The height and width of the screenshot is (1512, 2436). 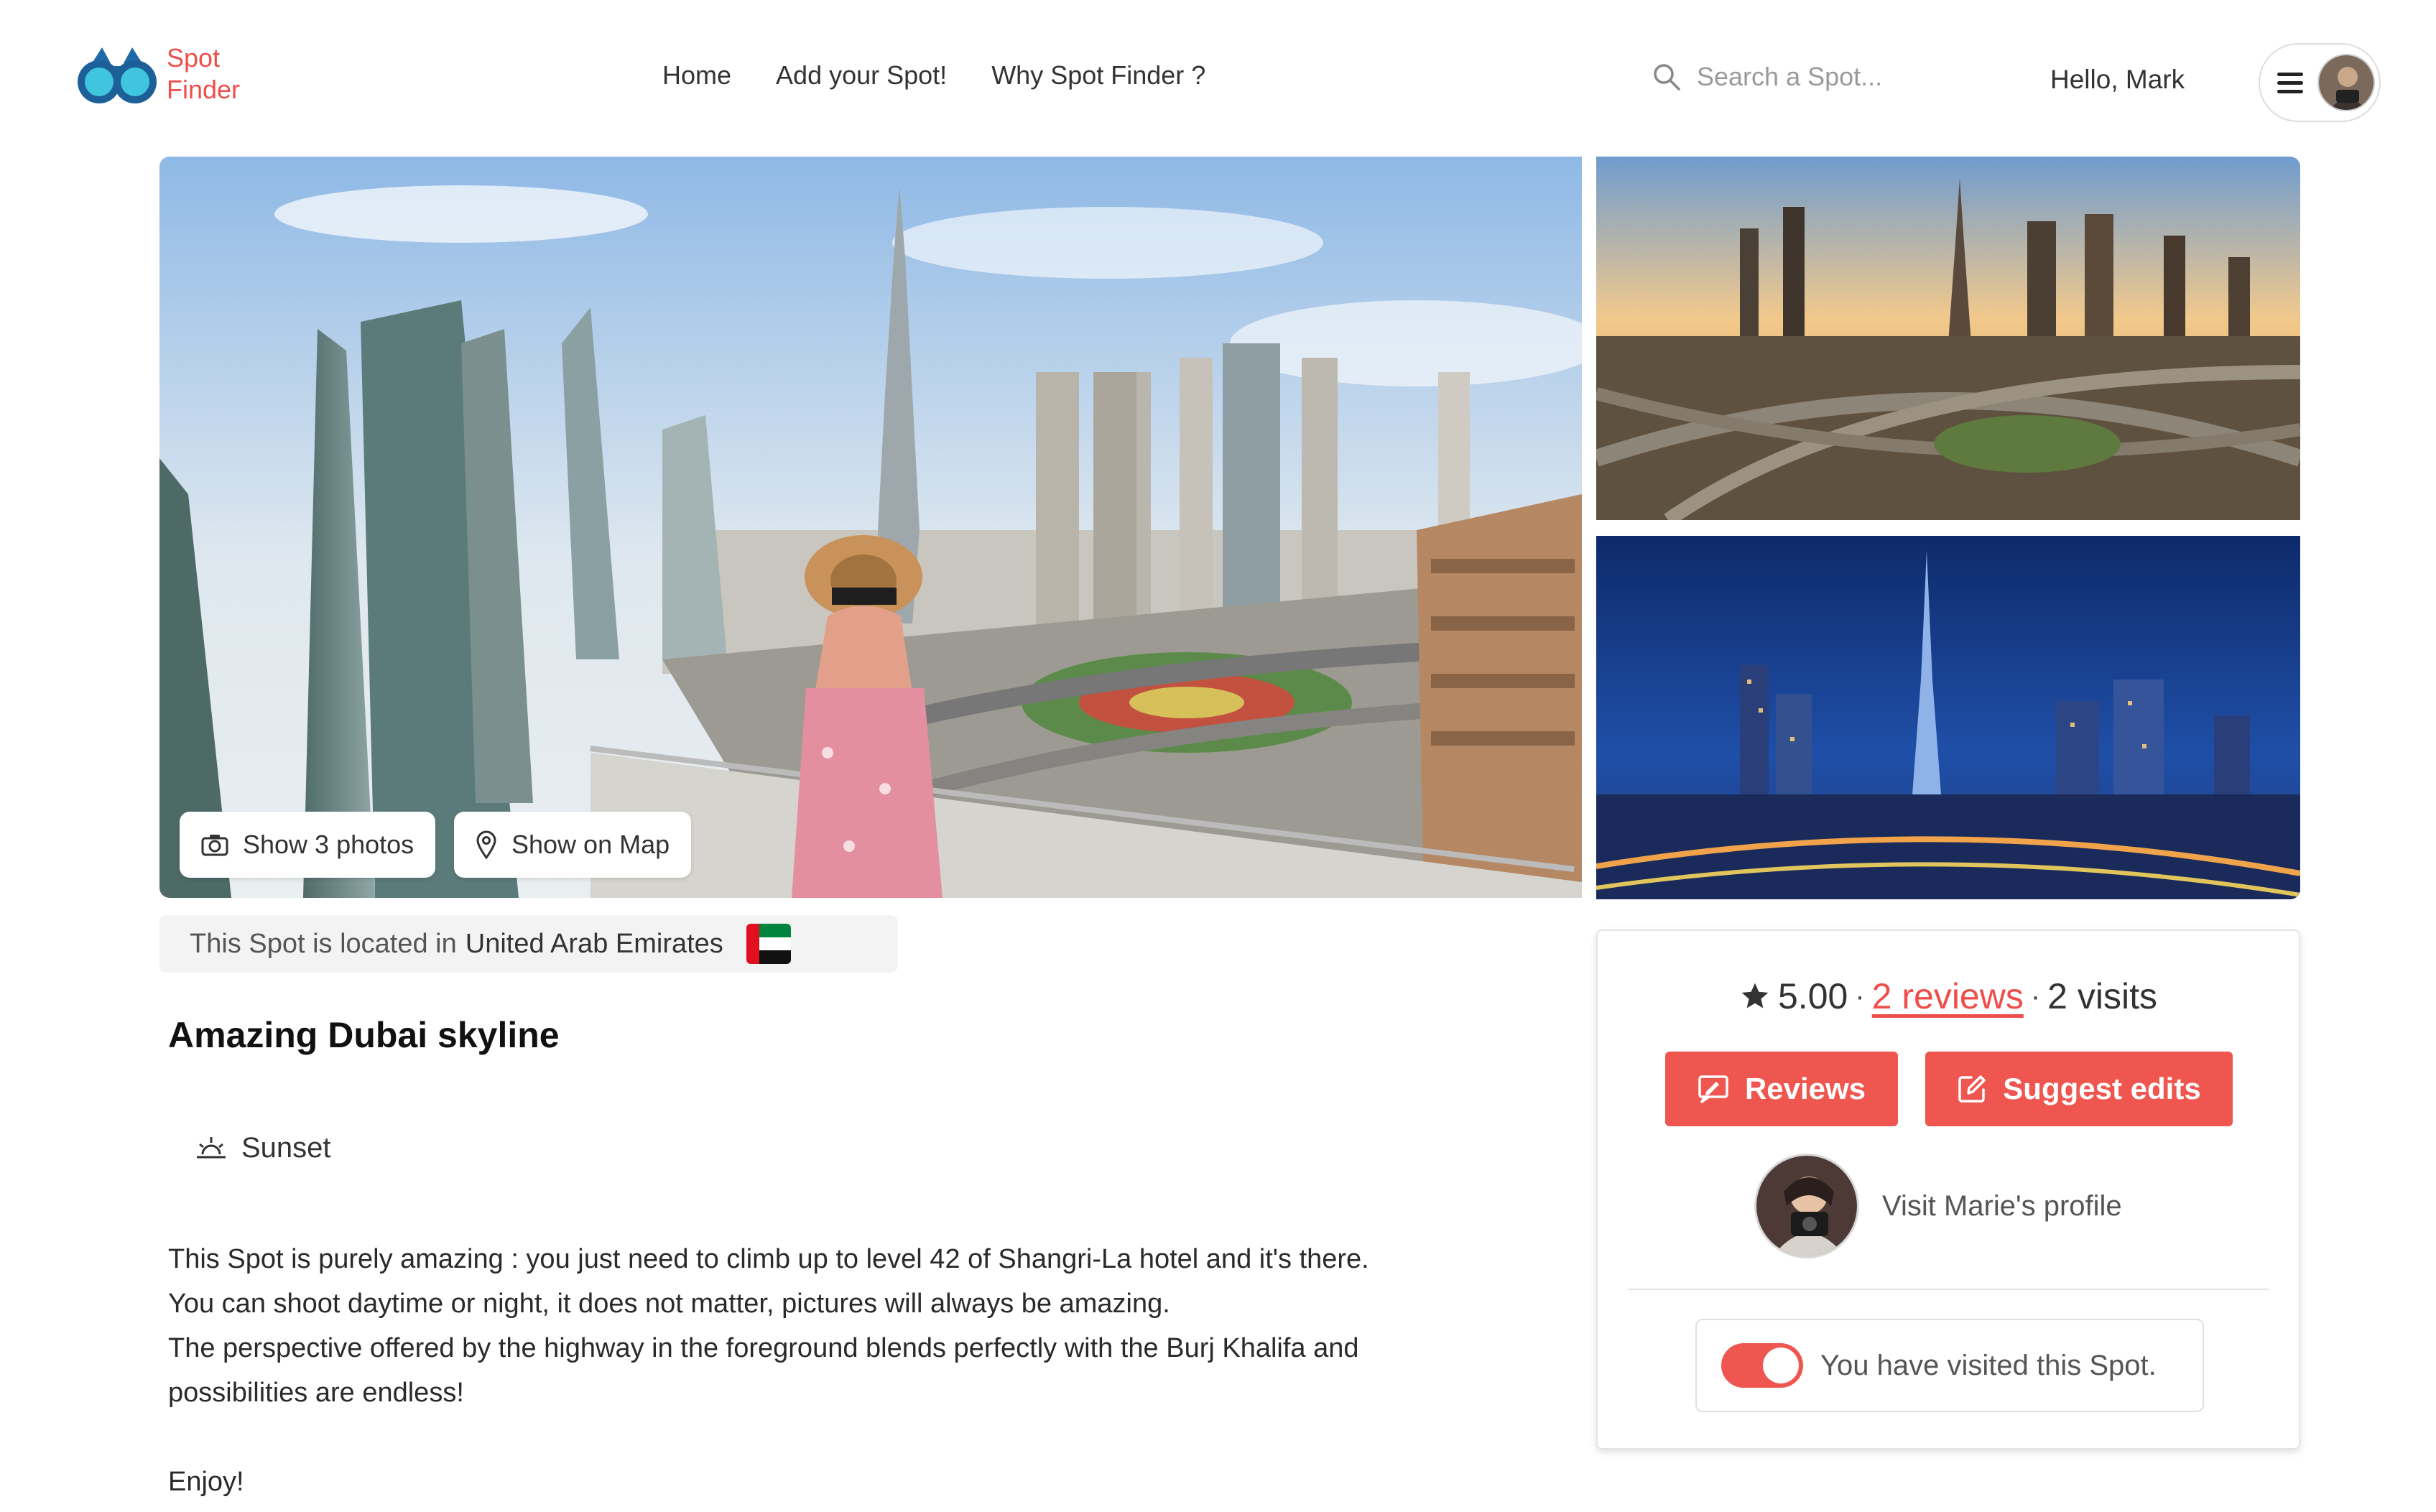 I want to click on visited-toggle, so click(x=1762, y=1365).